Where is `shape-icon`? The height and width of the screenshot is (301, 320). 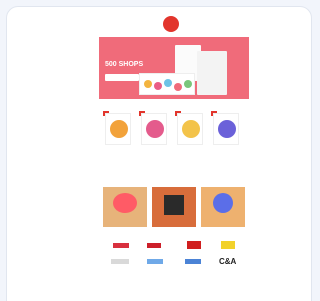 shape-icon is located at coordinates (174, 205).